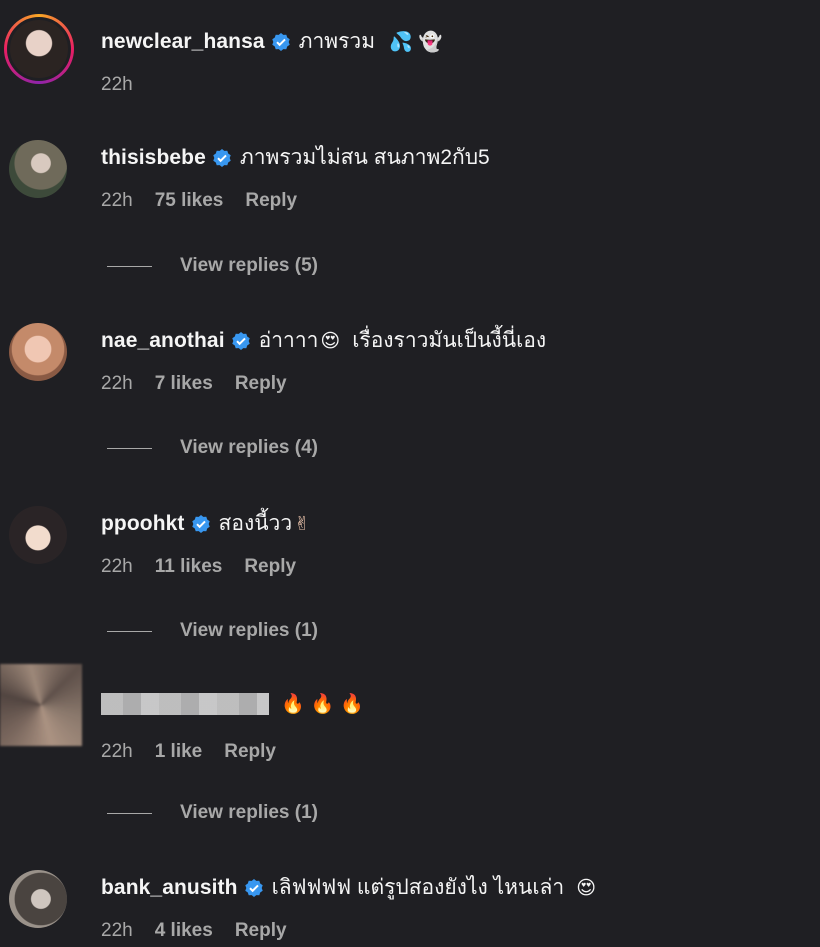 This screenshot has height=947, width=820. I want to click on view-replies-label: View replies (5), so click(249, 265).